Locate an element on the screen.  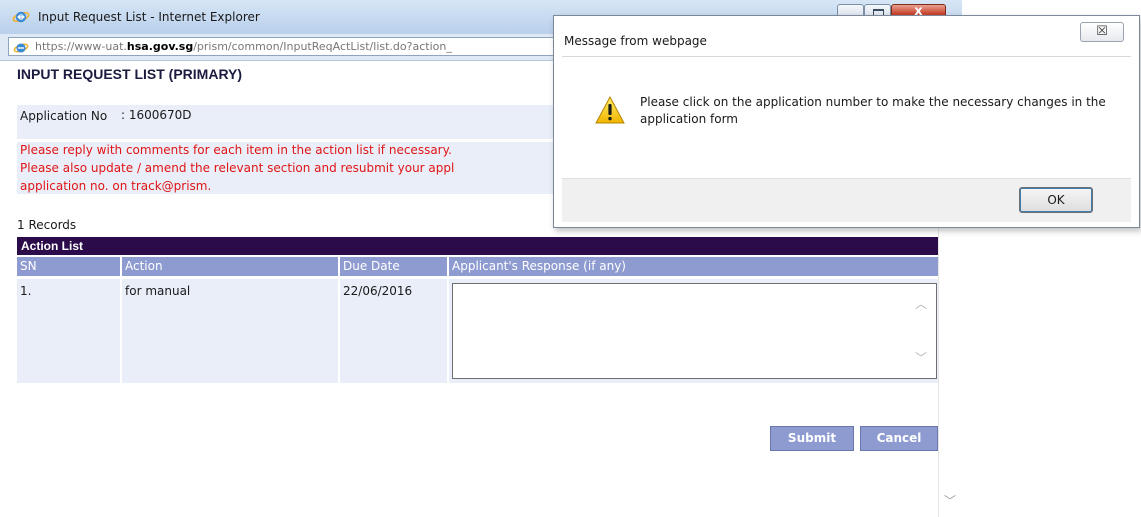
instruction-line: application no. on track@prism. is located at coordinates (116, 186).